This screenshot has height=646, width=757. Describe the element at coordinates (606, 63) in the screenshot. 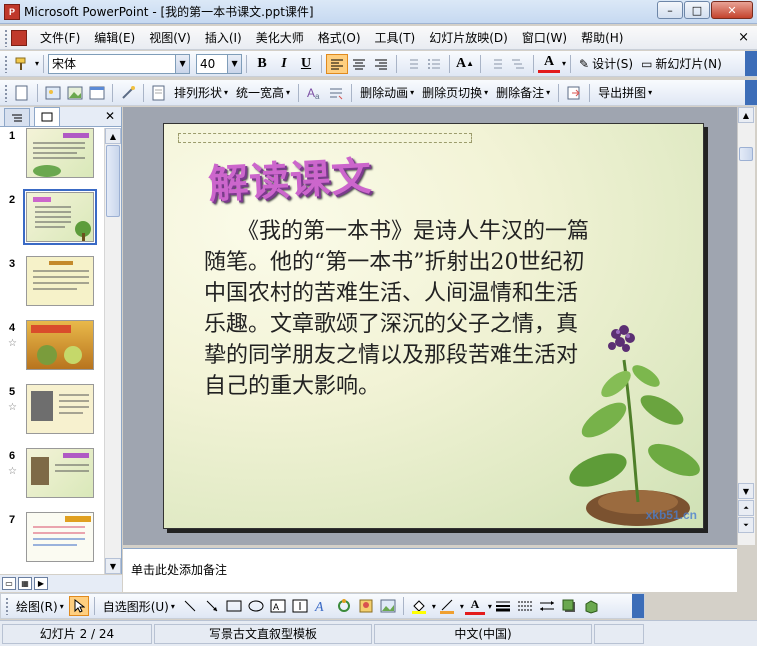

I see `design-button: ✎ 设计(S)` at that location.